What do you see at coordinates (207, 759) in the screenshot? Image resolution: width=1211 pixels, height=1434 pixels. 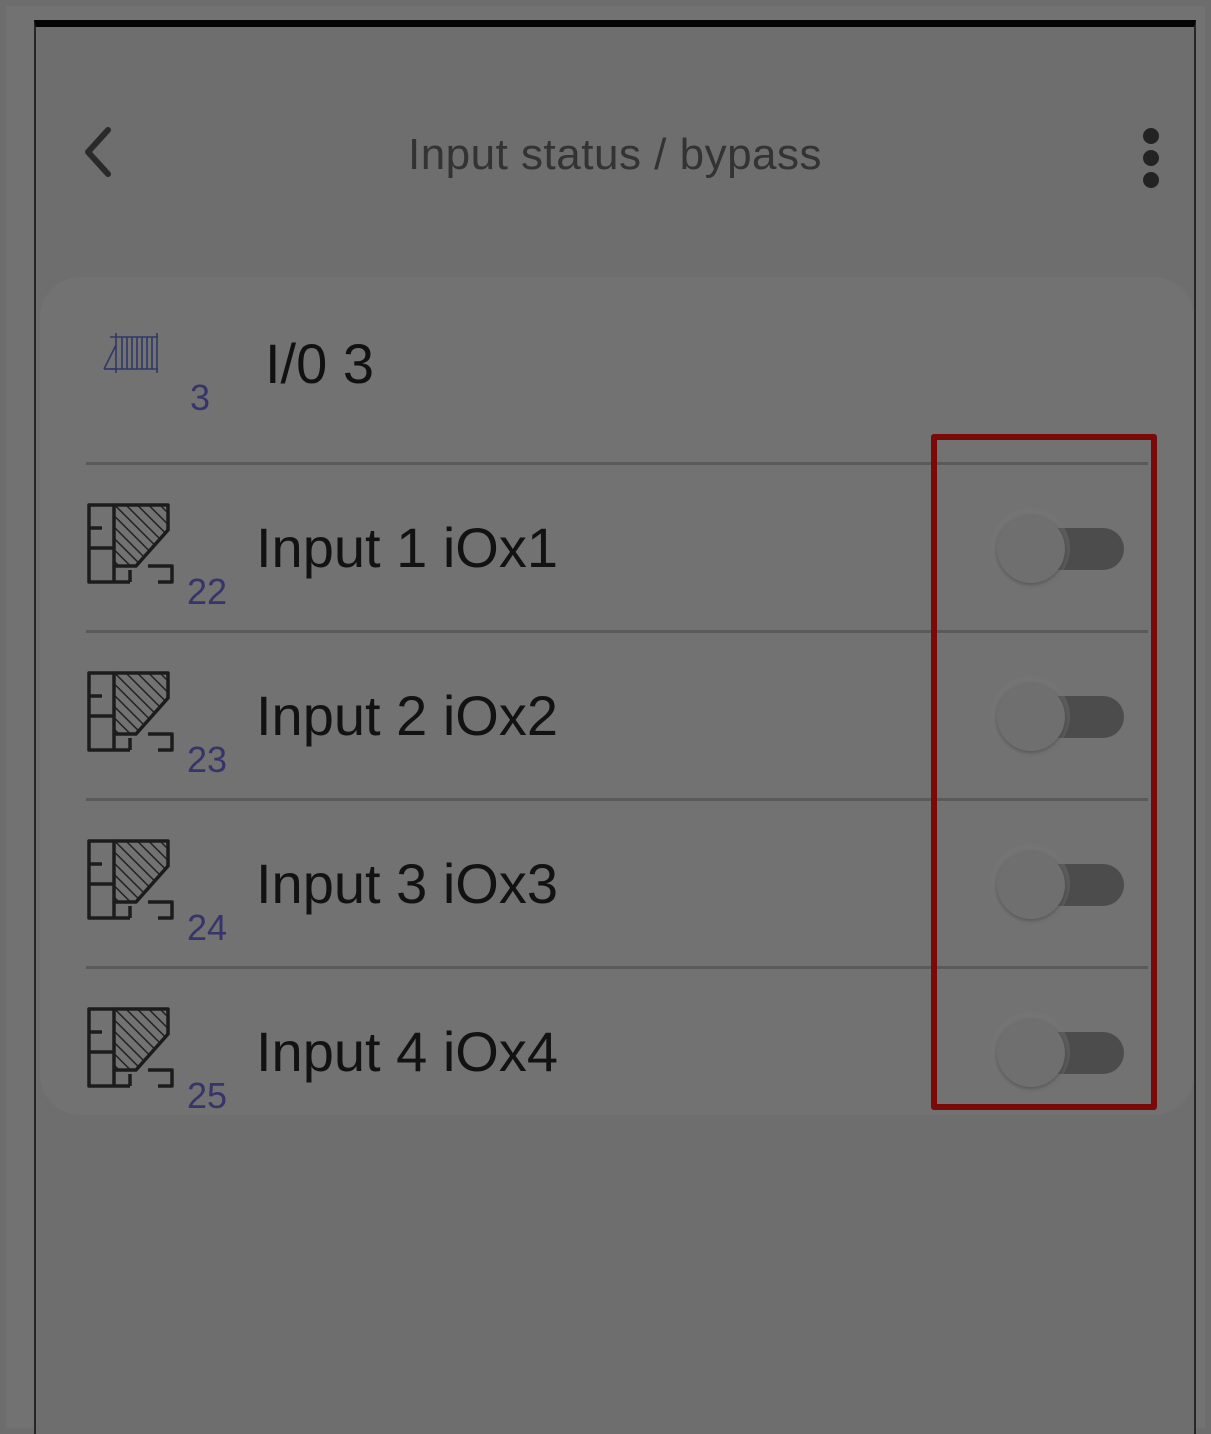 I see `zone-number: 23` at bounding box center [207, 759].